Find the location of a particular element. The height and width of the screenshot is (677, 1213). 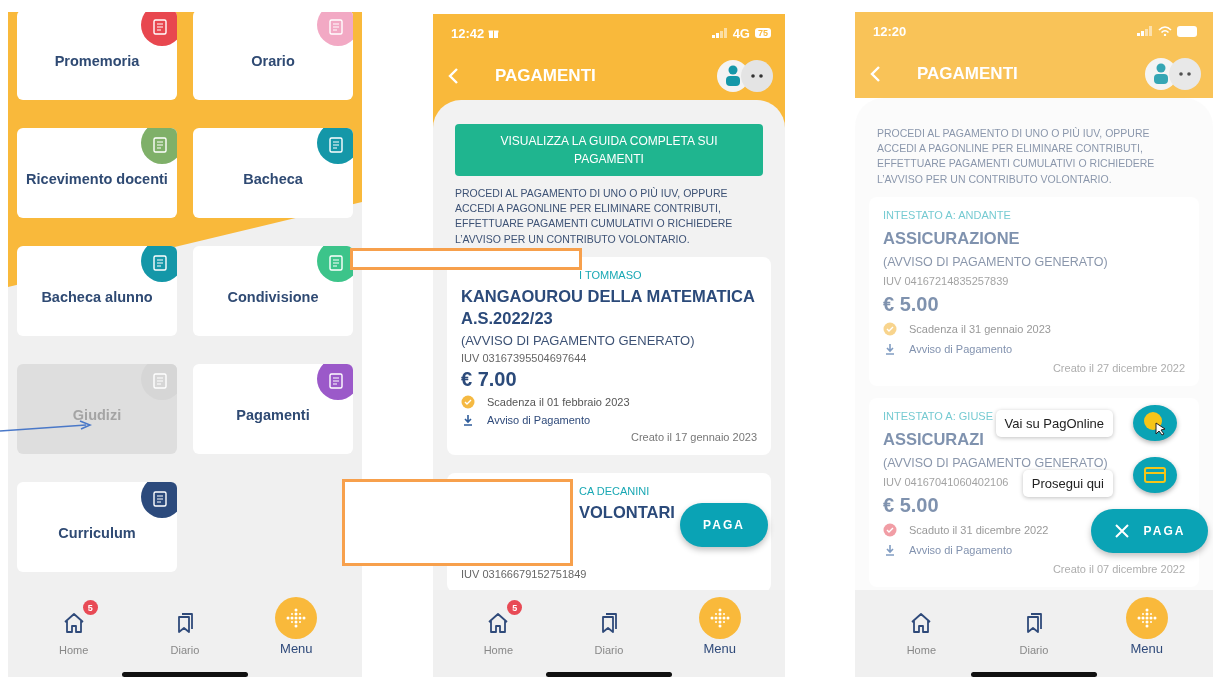

amount: € 7.00 is located at coordinates (489, 380).